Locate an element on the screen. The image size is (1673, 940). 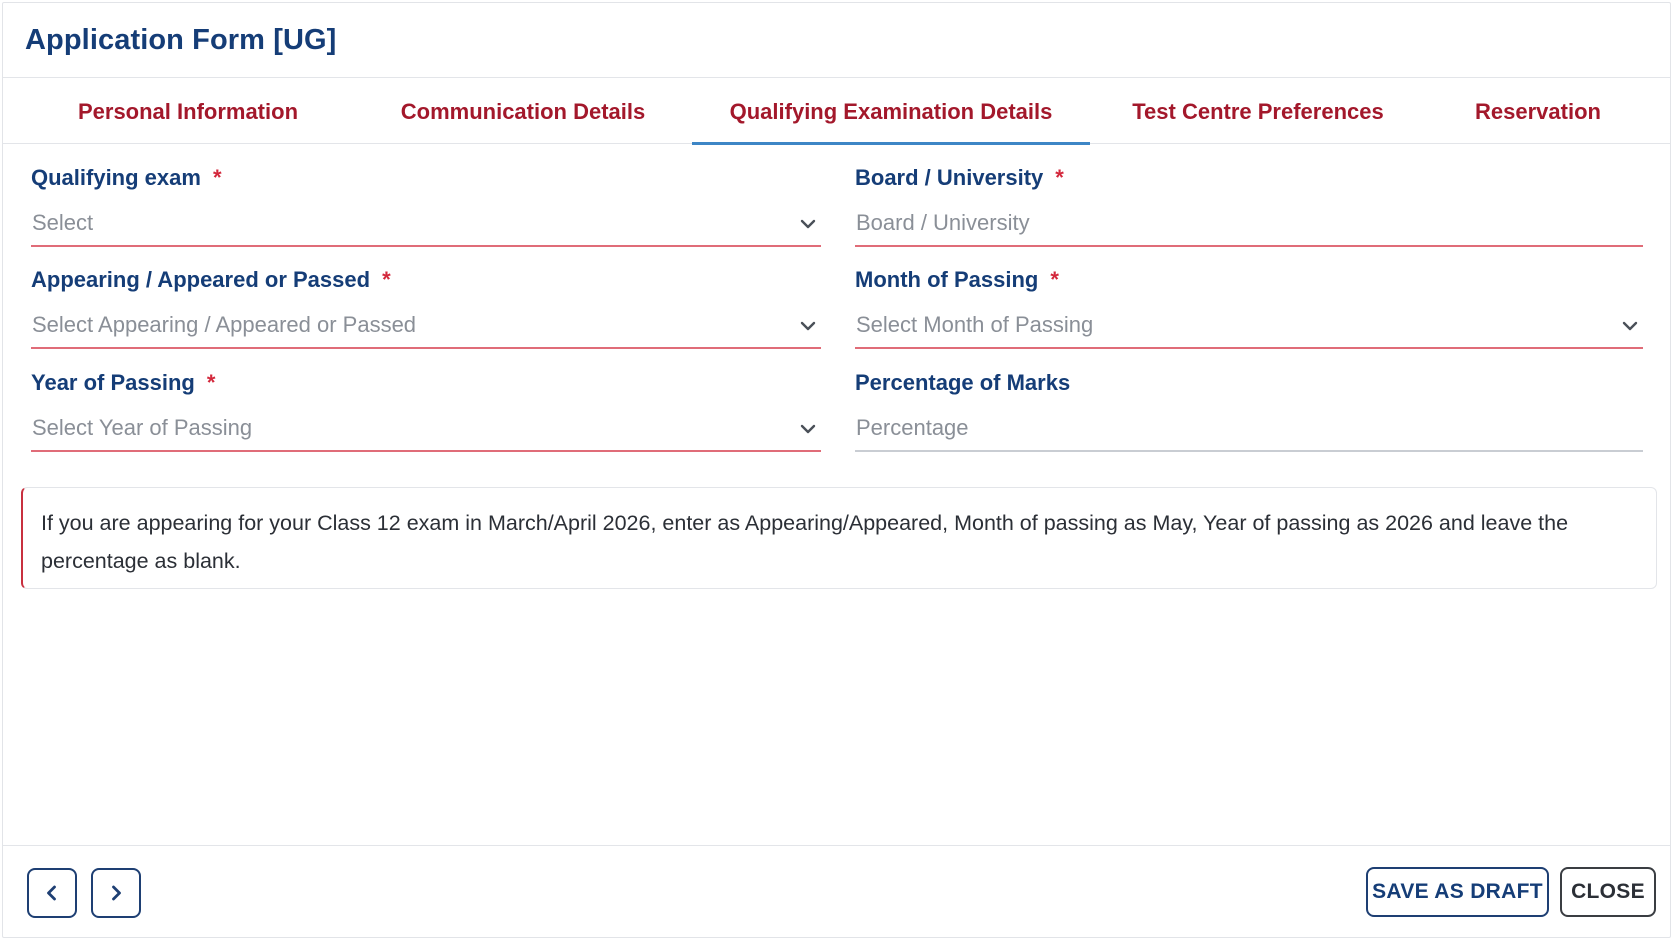
previous-button is located at coordinates (52, 893).